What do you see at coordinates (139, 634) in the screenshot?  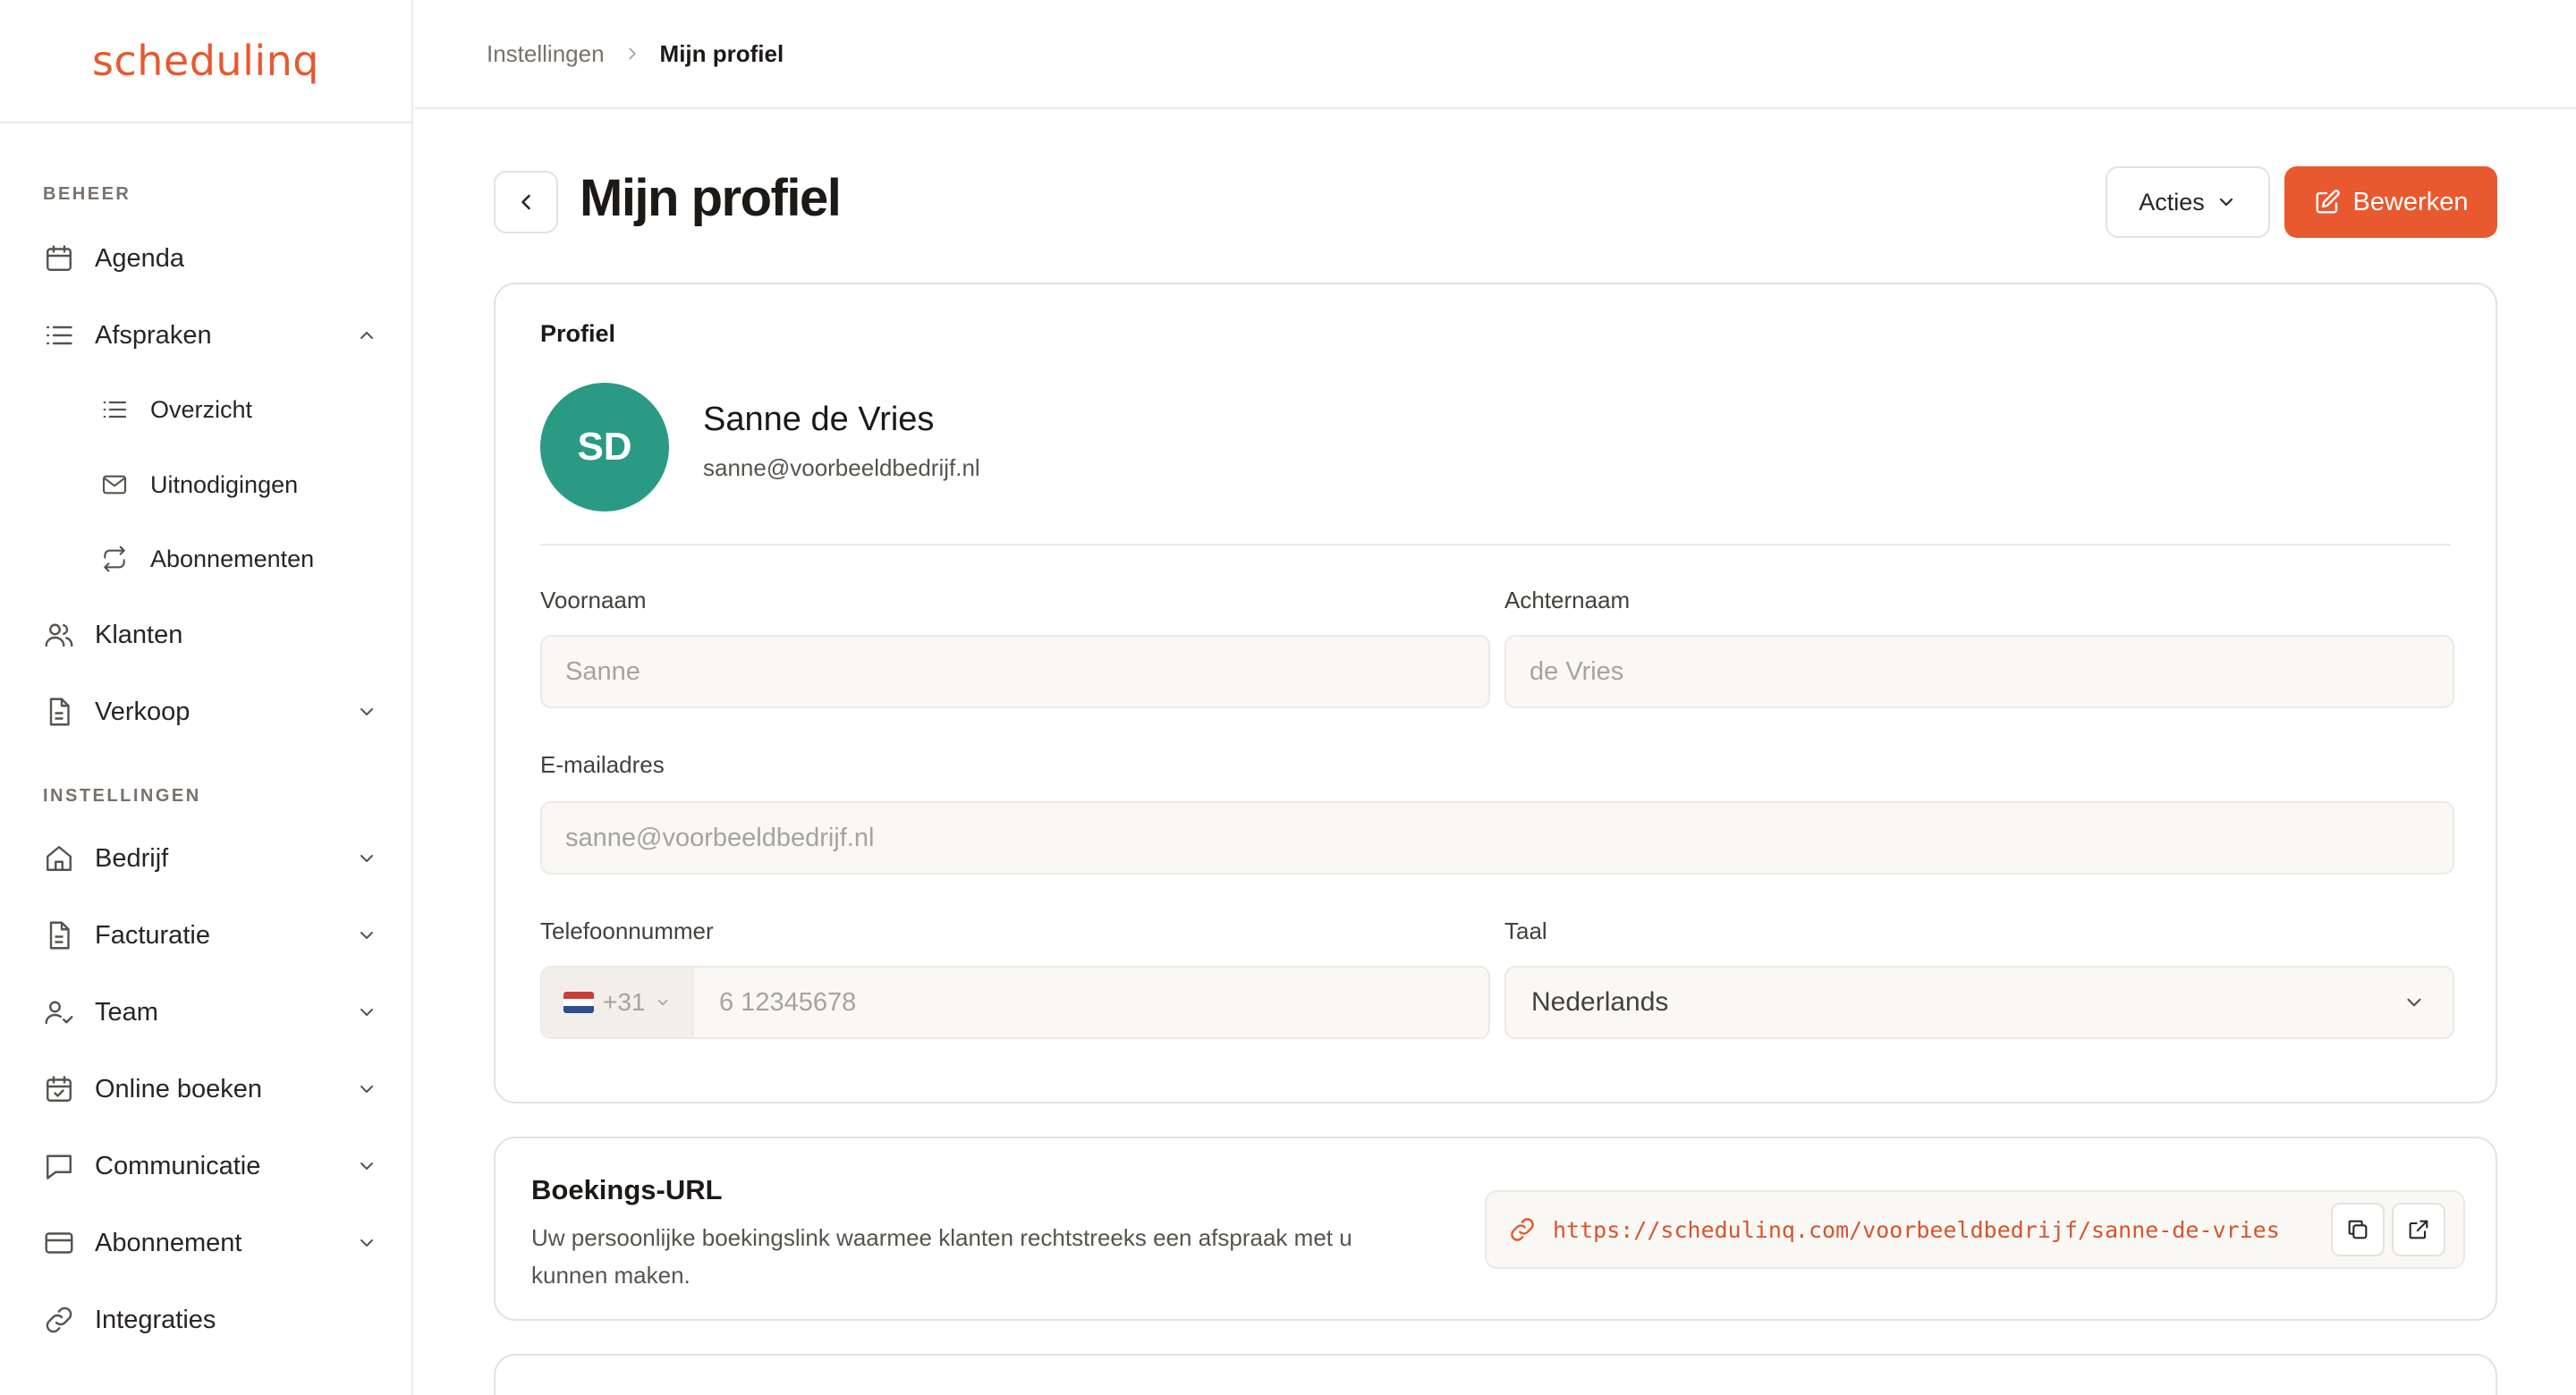 I see `sidebar-item-label: Klanten` at bounding box center [139, 634].